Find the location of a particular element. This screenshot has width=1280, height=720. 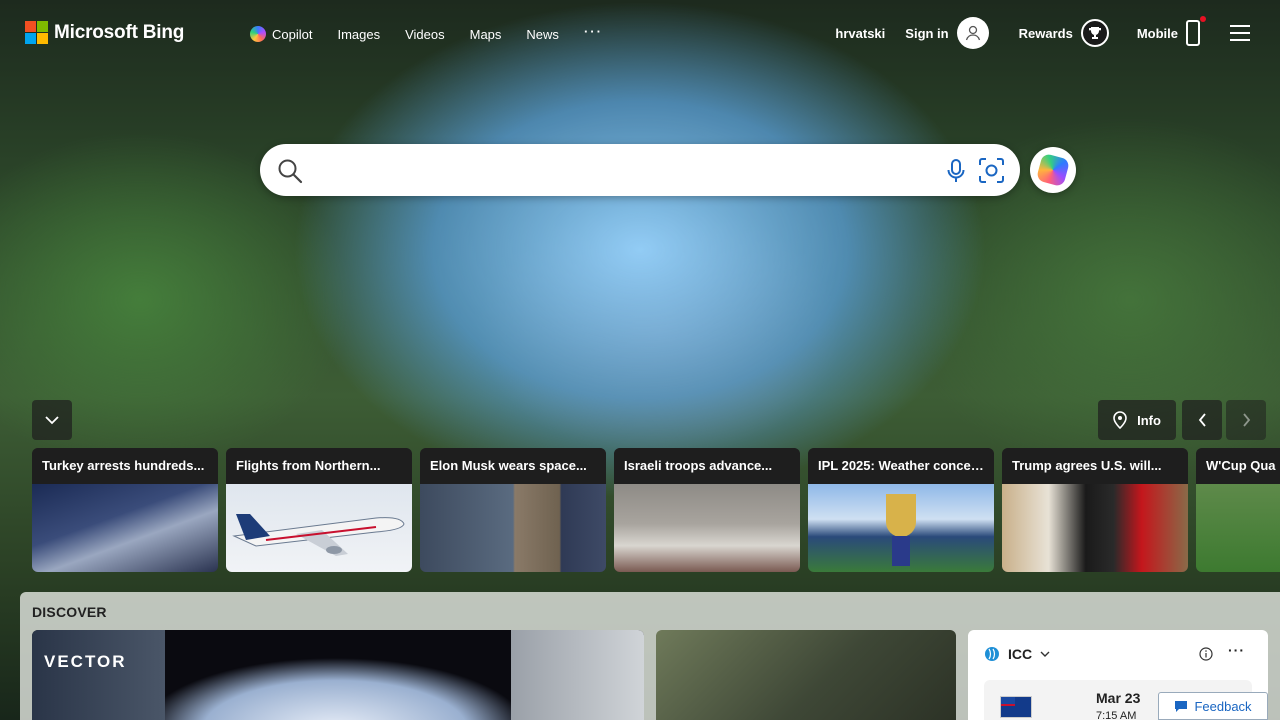

nav-copilot-label: Copilot is located at coordinates (292, 34).